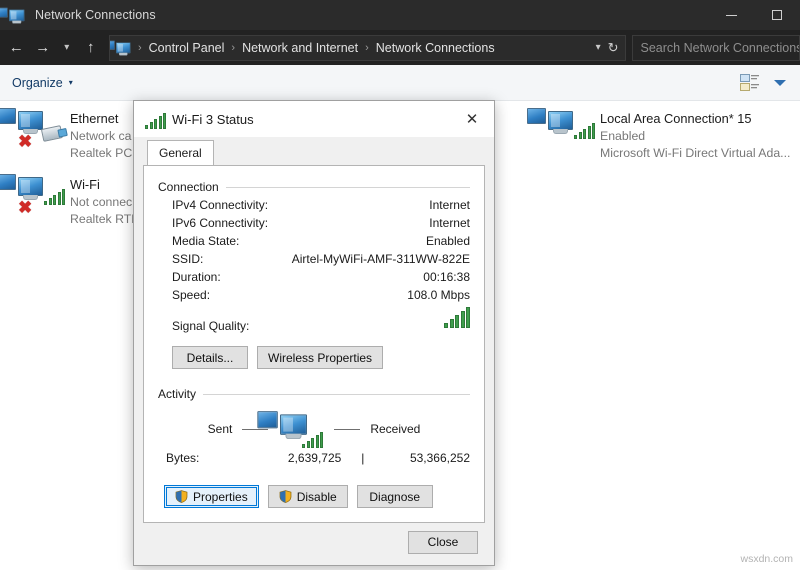 This screenshot has height=570, width=800. What do you see at coordinates (70, 82) in the screenshot?
I see `chevron-down-icon: ▾` at bounding box center [70, 82].